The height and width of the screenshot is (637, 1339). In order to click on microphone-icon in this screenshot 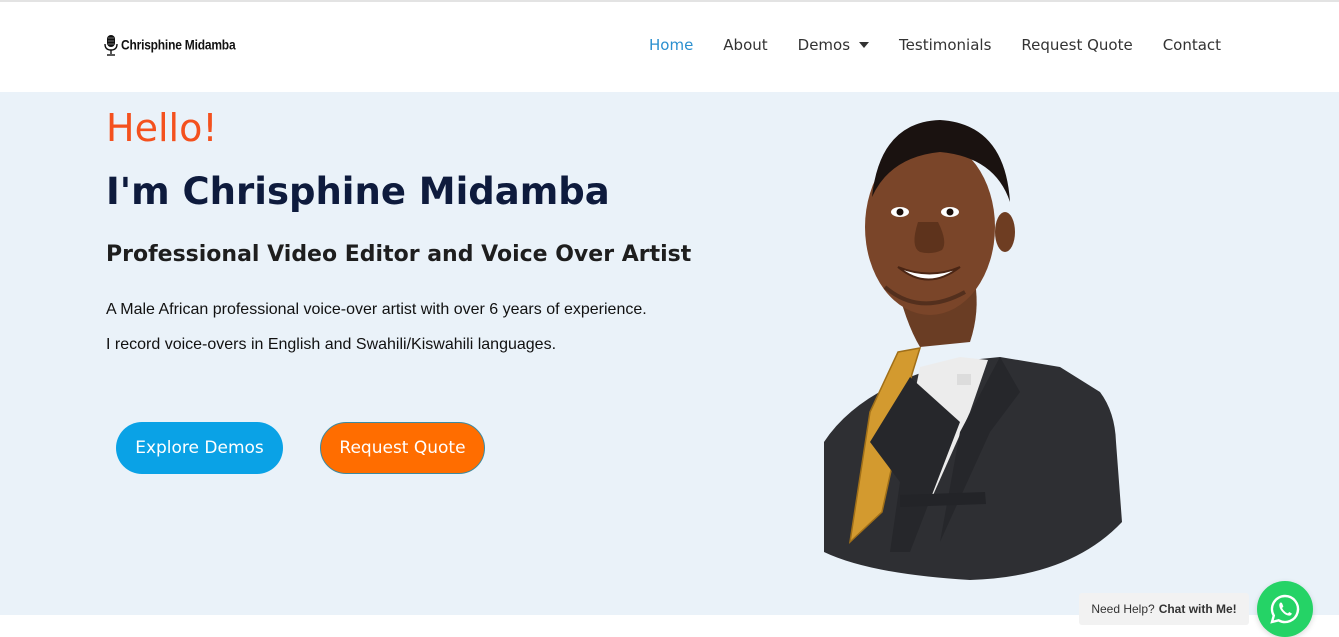, I will do `click(111, 45)`.